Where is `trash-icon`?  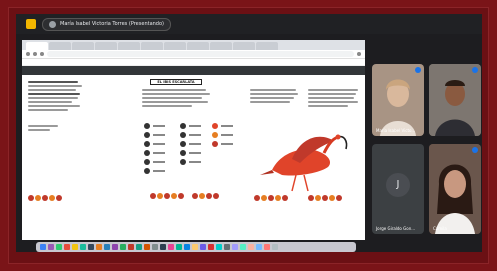
trash-icon is located at coordinates (275, 247).